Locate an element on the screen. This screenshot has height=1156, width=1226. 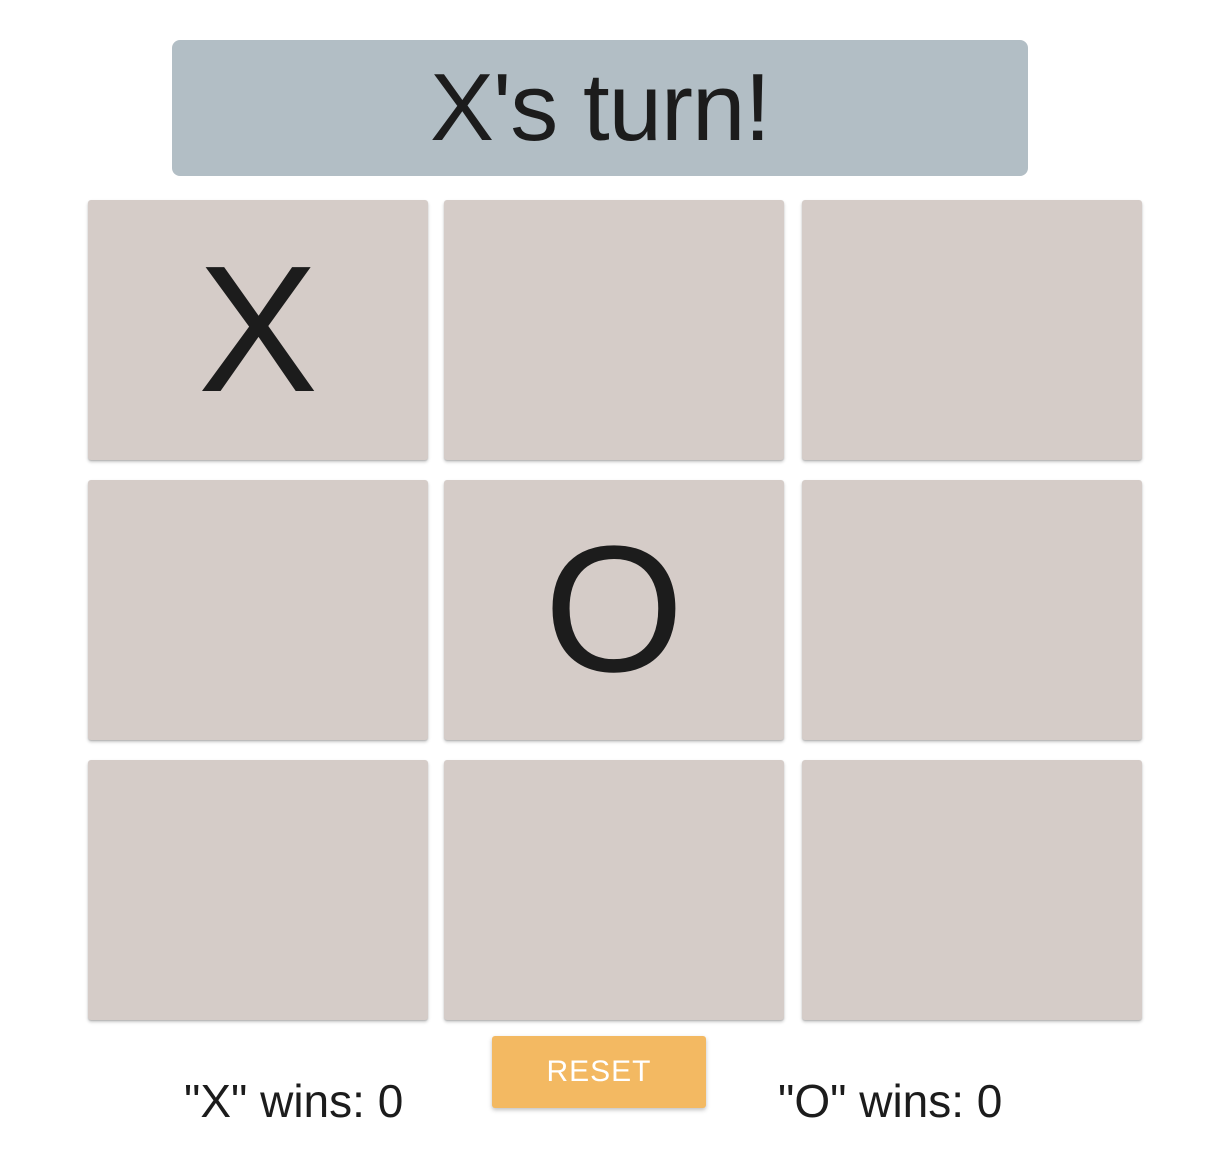
reset-button: RESET is located at coordinates (599, 1072).